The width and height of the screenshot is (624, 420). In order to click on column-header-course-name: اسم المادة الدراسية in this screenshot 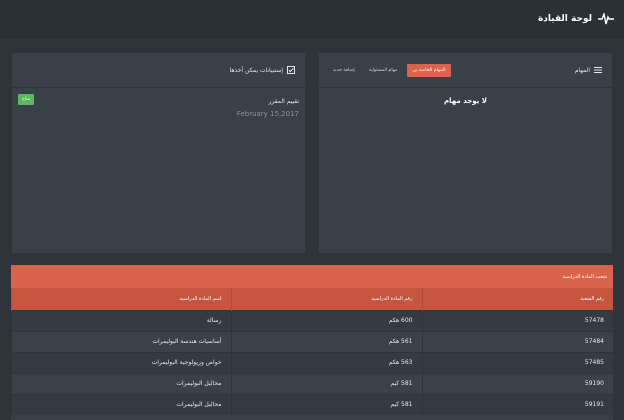, I will do `click(121, 299)`.